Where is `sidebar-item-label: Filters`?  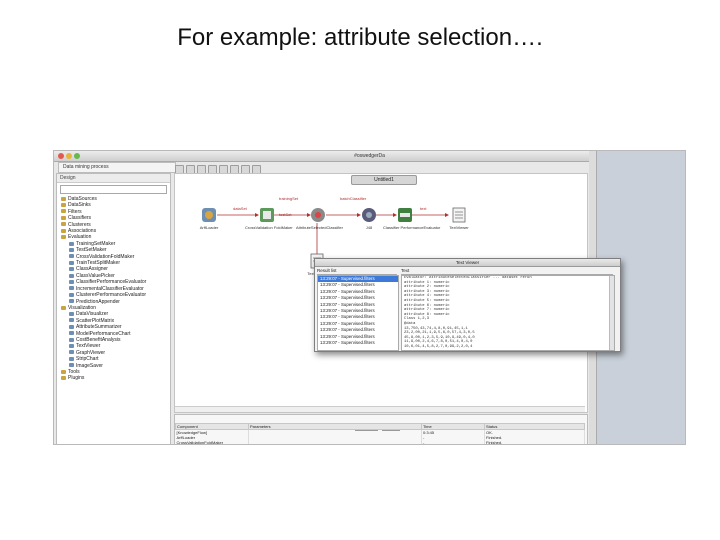 sidebar-item-label: Filters is located at coordinates (75, 211).